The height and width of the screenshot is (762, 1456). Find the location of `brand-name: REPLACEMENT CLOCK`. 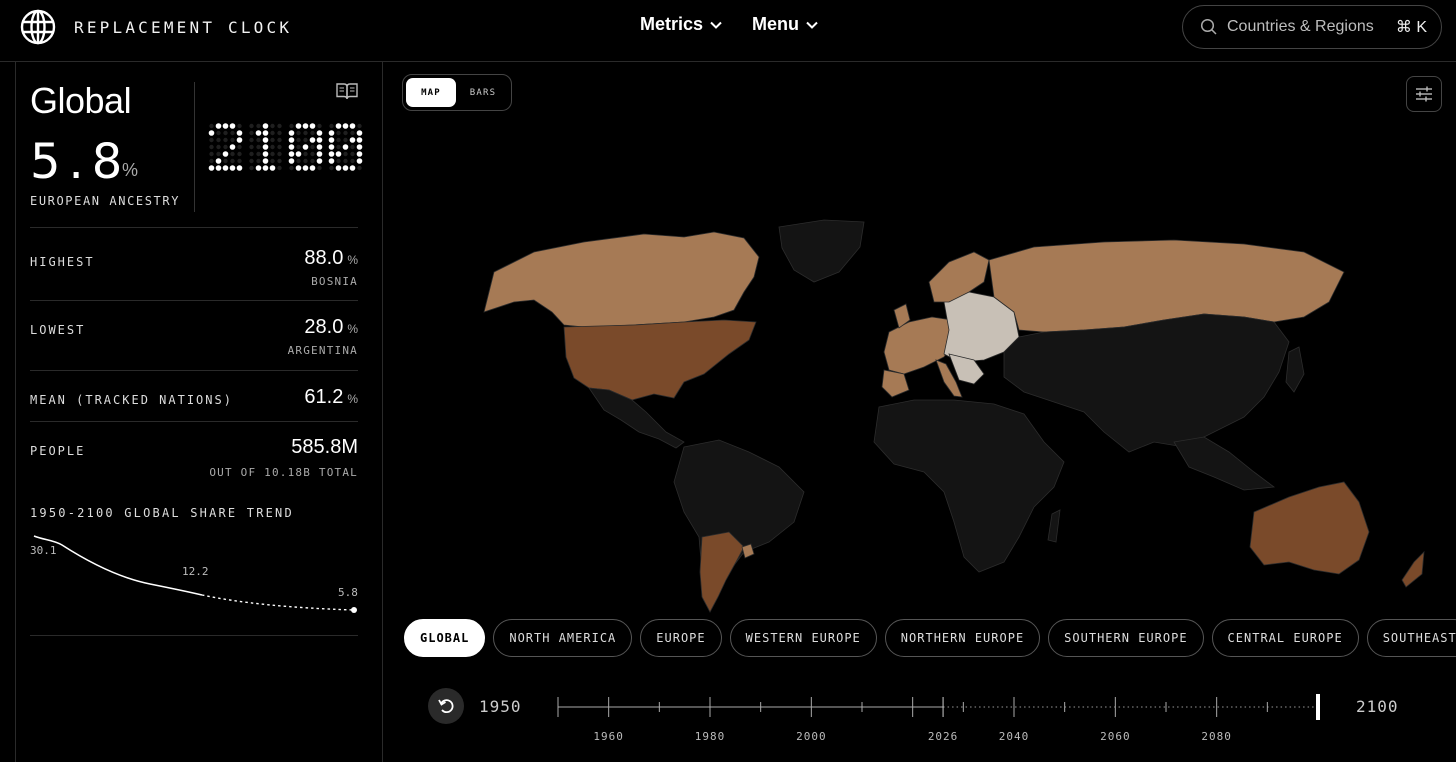

brand-name: REPLACEMENT CLOCK is located at coordinates (183, 27).